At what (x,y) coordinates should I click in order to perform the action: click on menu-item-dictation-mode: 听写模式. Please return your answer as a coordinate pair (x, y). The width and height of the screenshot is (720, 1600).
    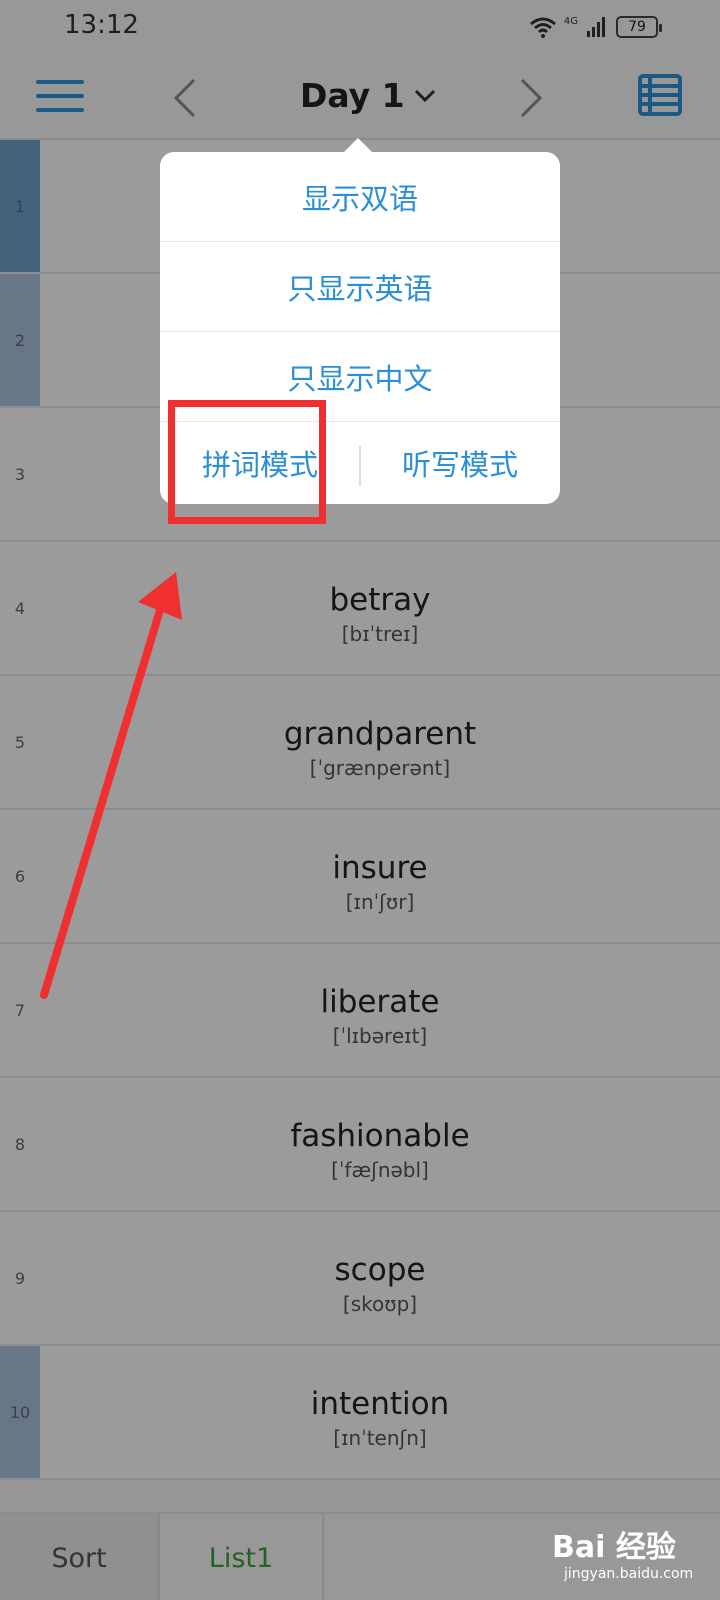
    Looking at the image, I should click on (460, 463).